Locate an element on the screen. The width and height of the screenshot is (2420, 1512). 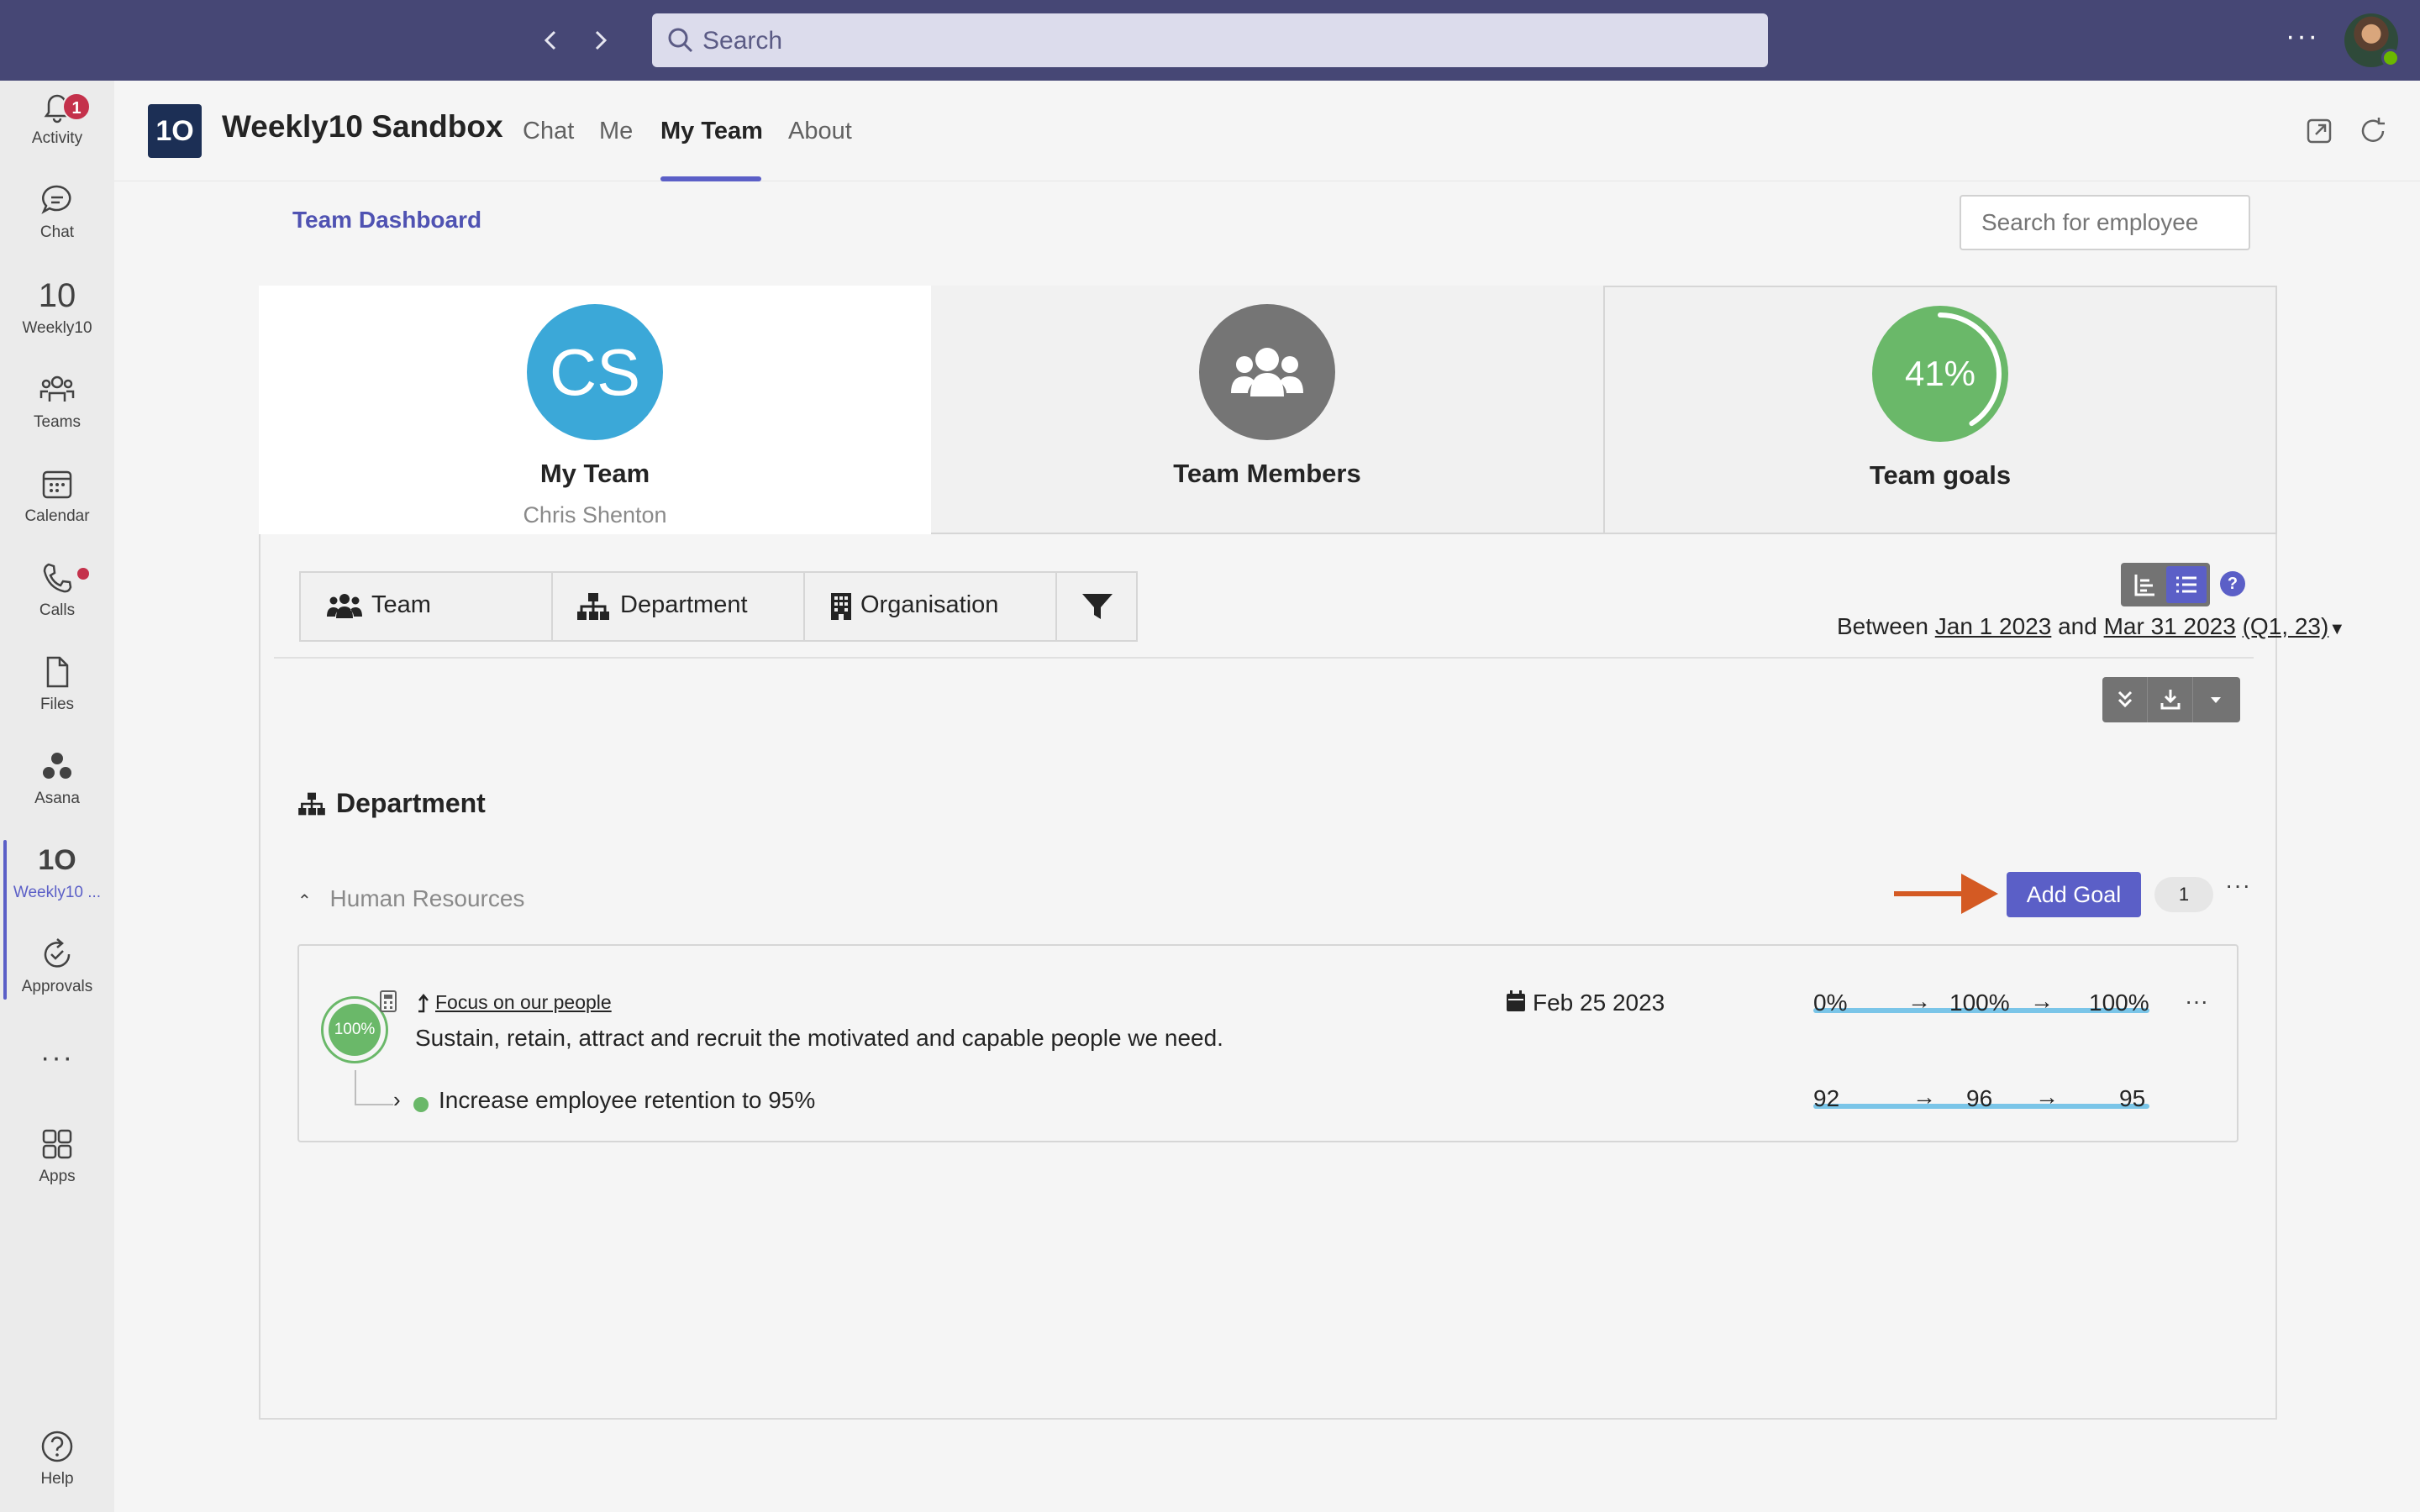
avatar-initials: CS is located at coordinates (595, 372).